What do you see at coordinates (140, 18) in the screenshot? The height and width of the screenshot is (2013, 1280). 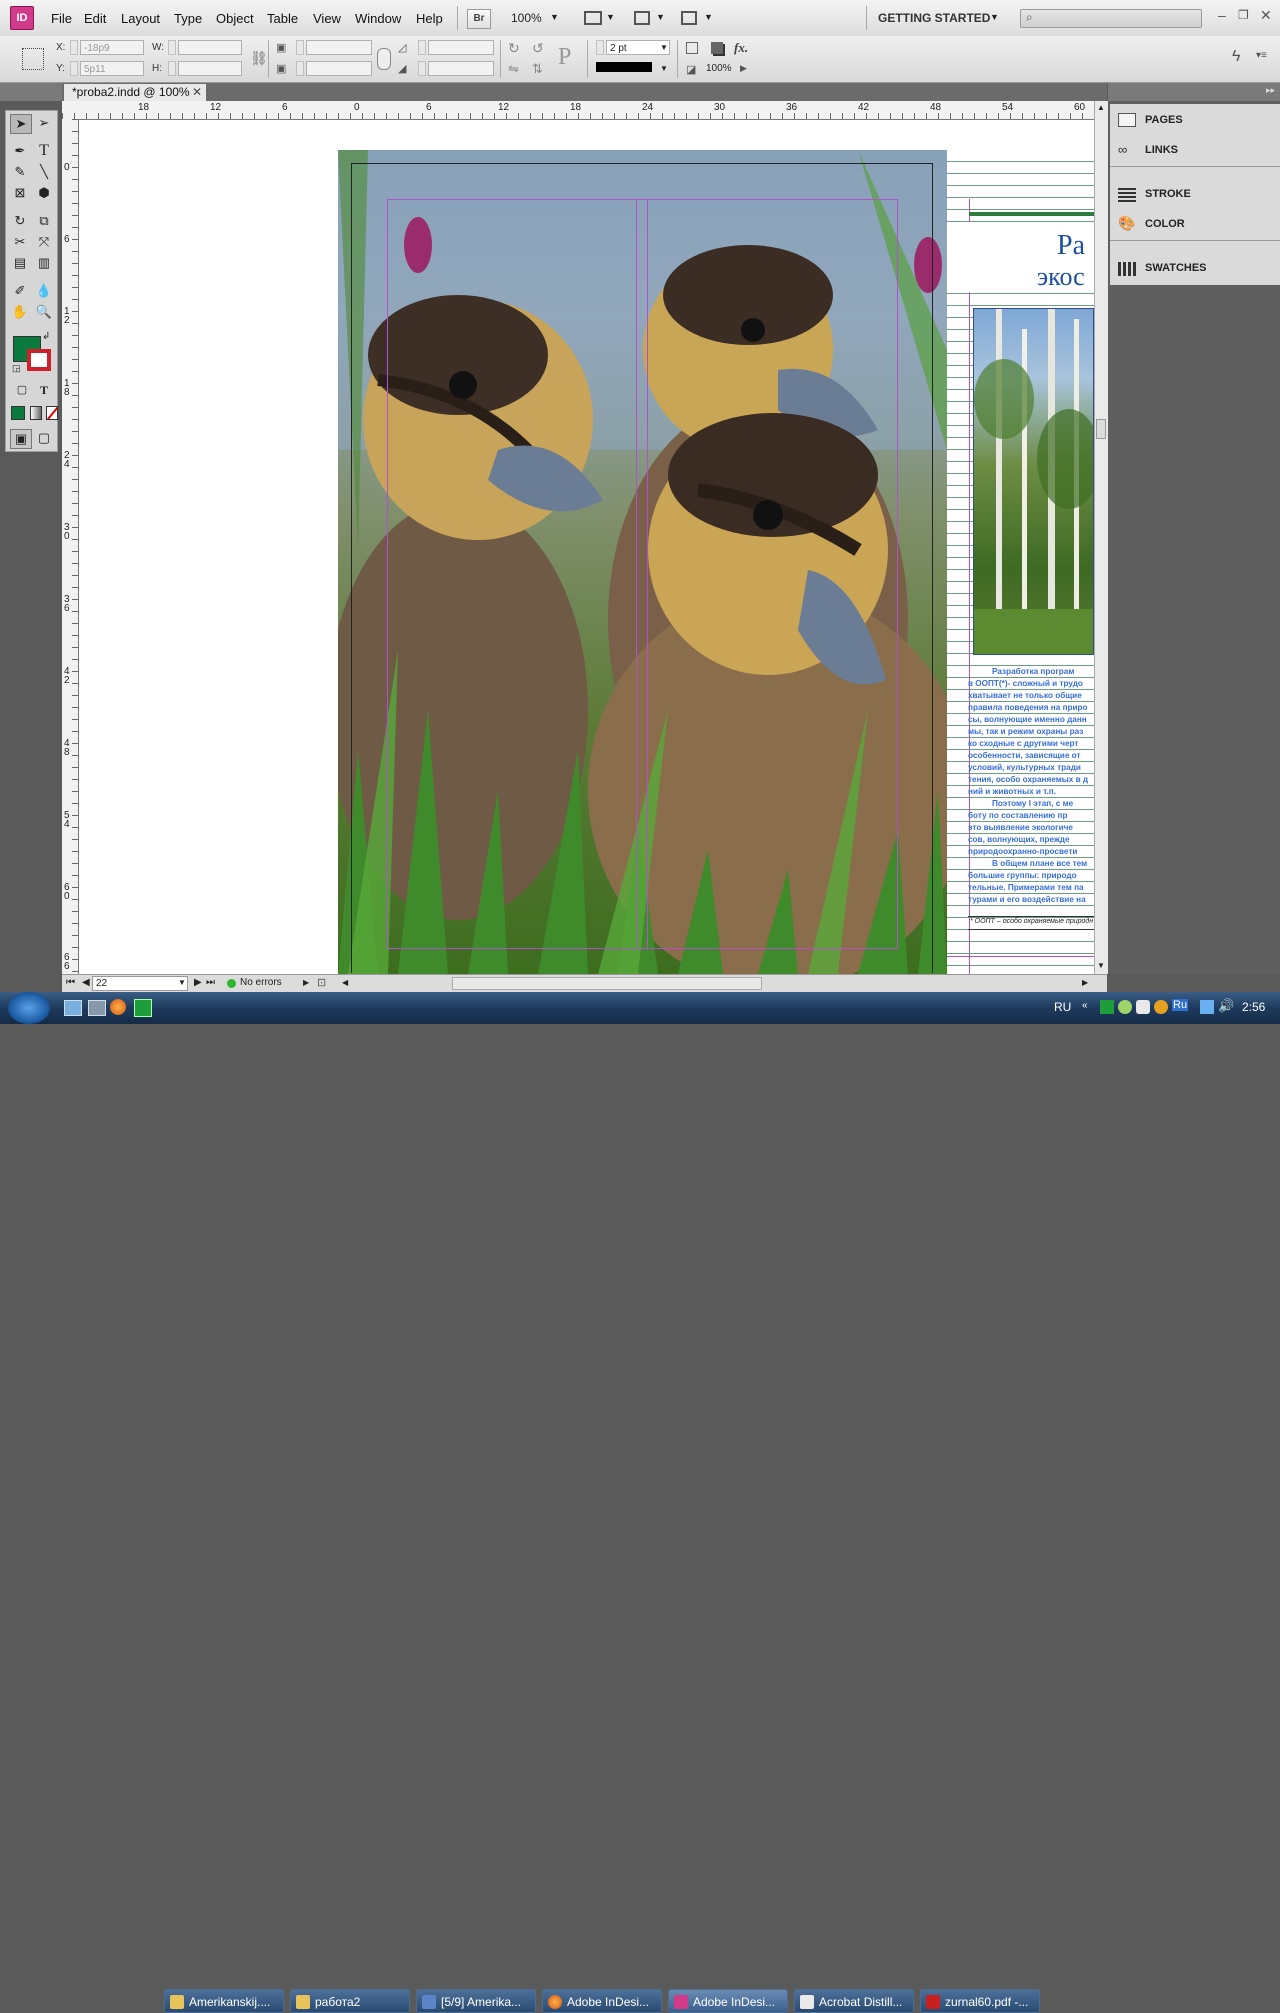 I see `menu-layout: Layout` at bounding box center [140, 18].